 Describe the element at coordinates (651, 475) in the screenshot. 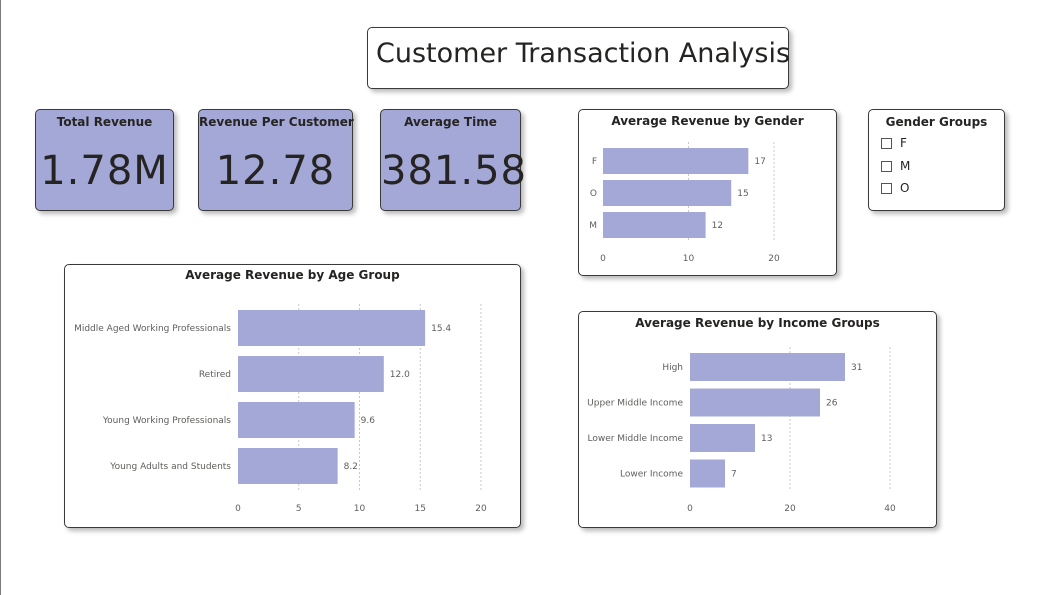

I see `category-label: Lower Income` at that location.